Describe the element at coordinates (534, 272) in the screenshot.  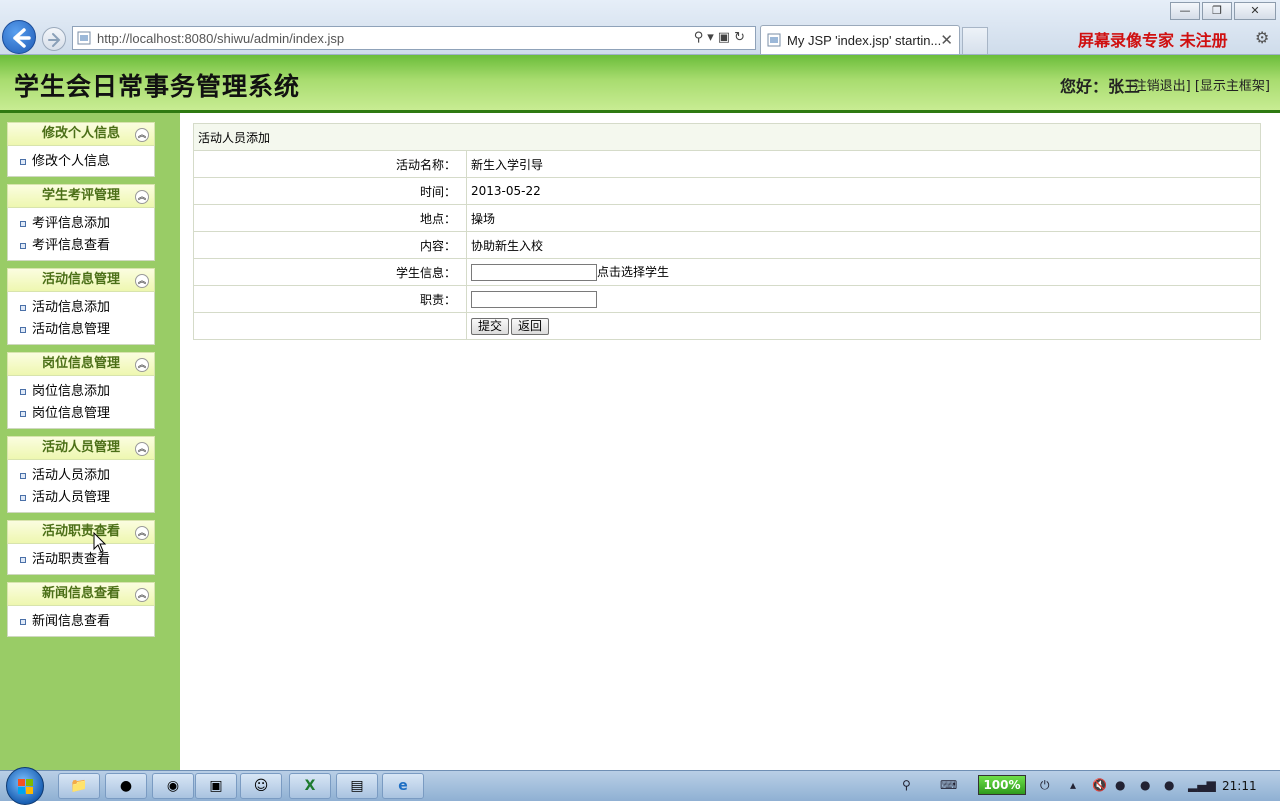
I see `student-info-input` at that location.